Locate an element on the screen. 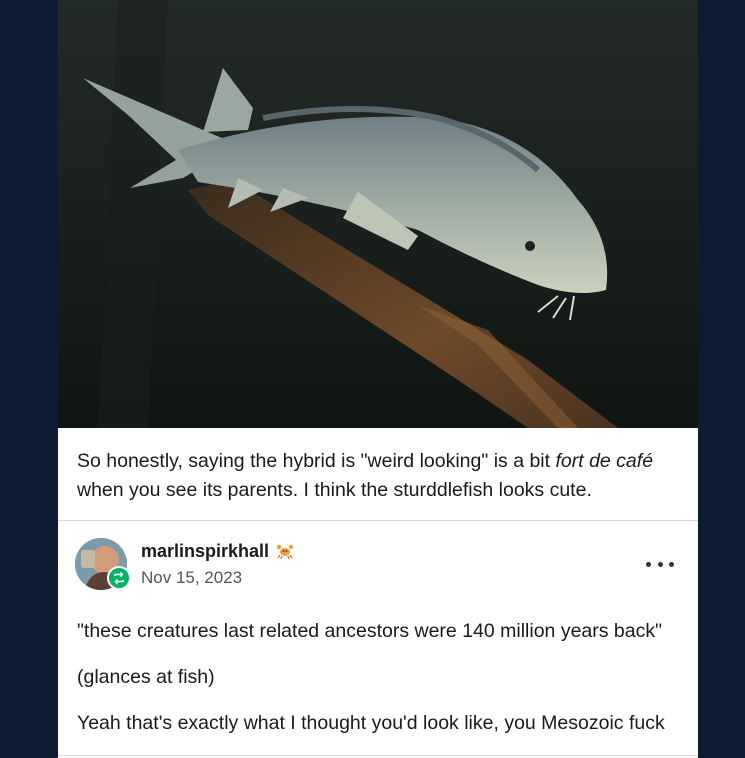 This screenshot has height=758, width=745. username: marlinspirkhall is located at coordinates (205, 551).